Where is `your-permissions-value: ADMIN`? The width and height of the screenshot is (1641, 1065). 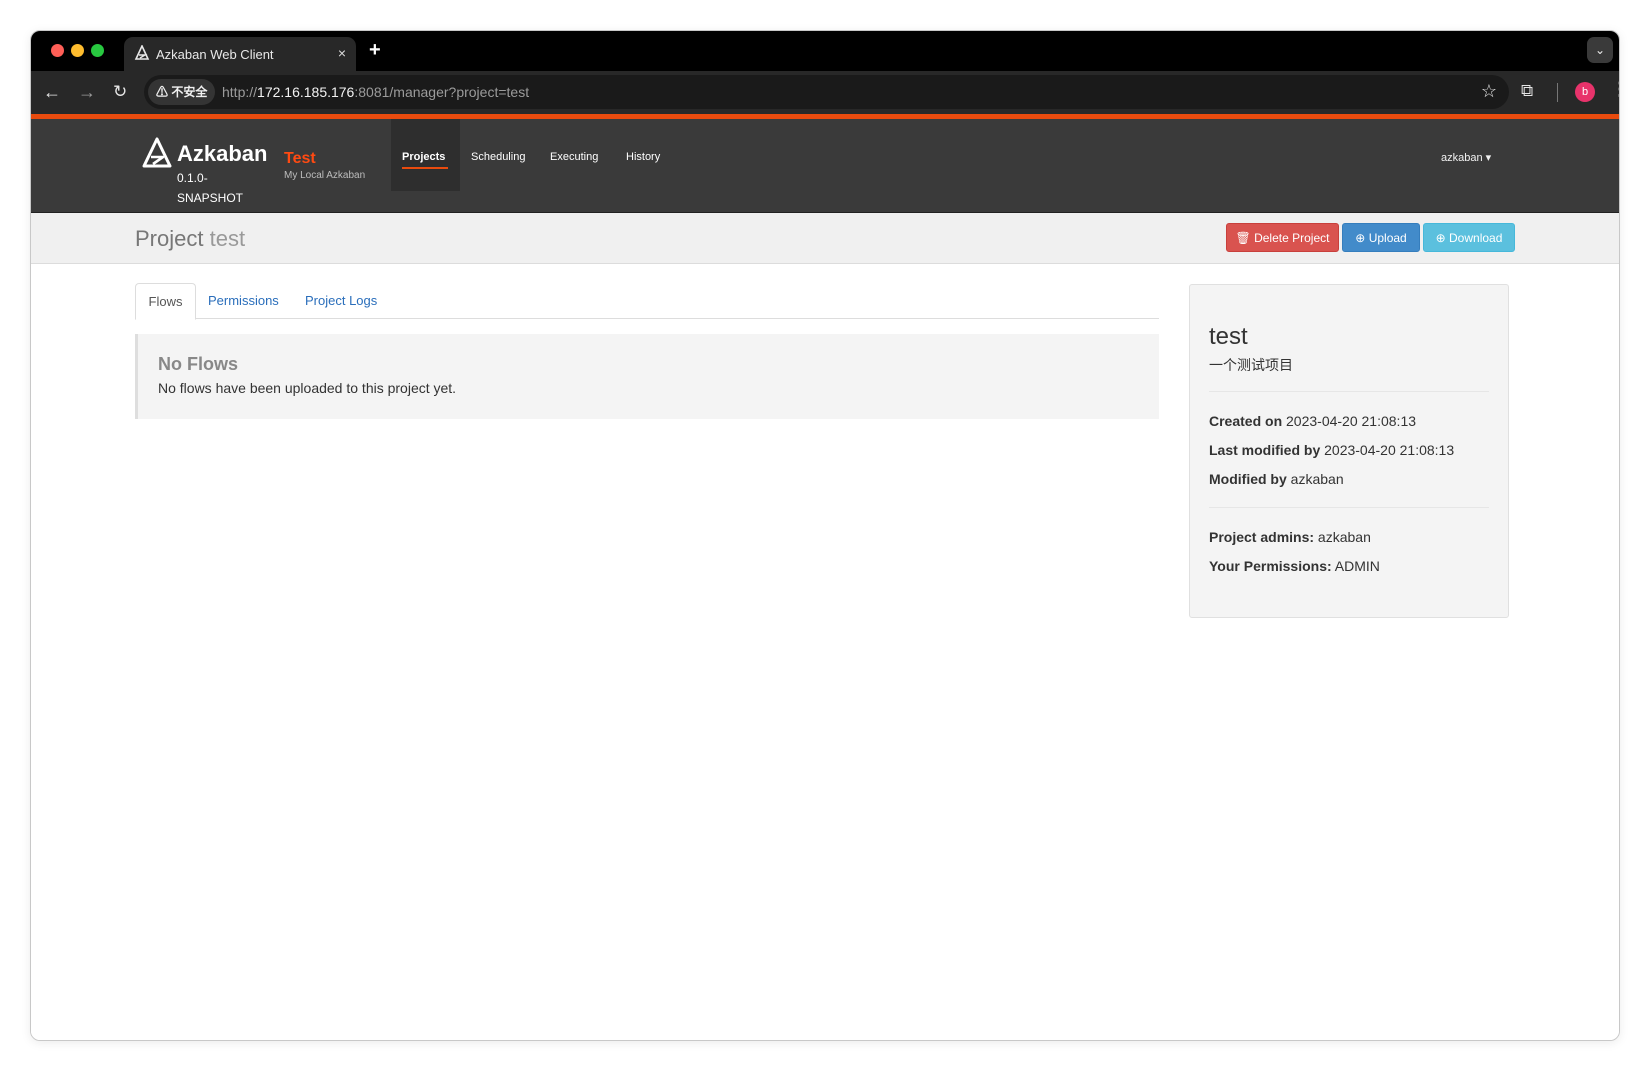
your-permissions-value: ADMIN is located at coordinates (1357, 566).